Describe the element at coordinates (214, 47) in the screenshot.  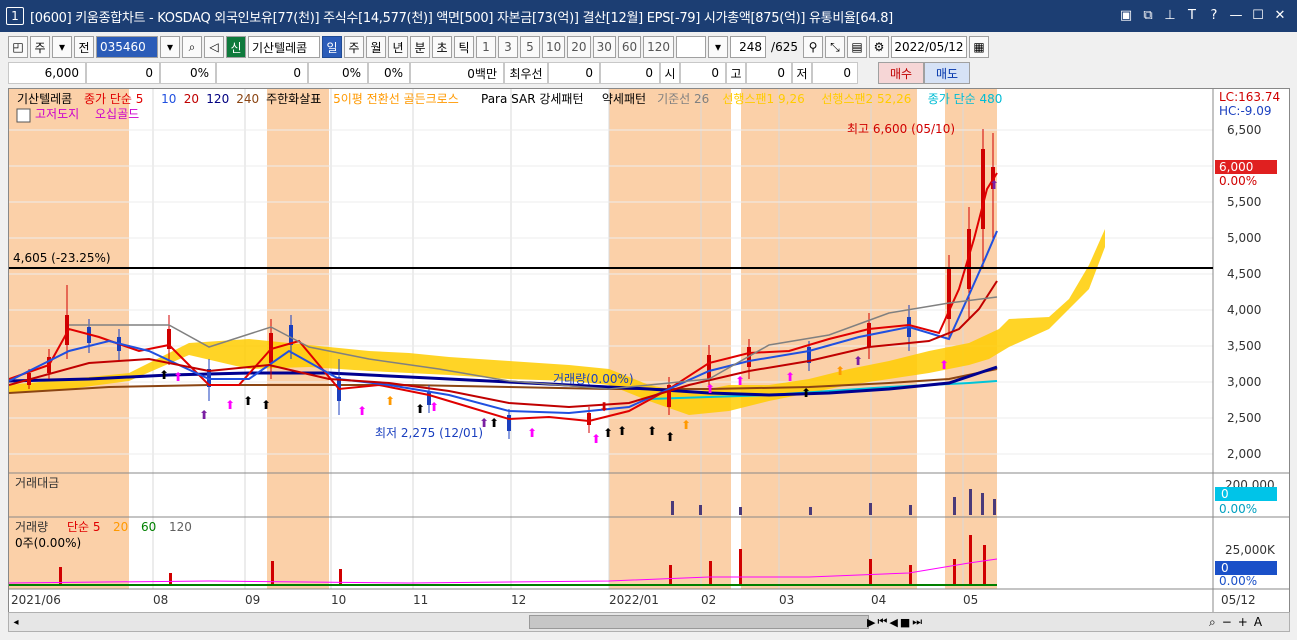
I see `speaker-icon: ◁` at that location.